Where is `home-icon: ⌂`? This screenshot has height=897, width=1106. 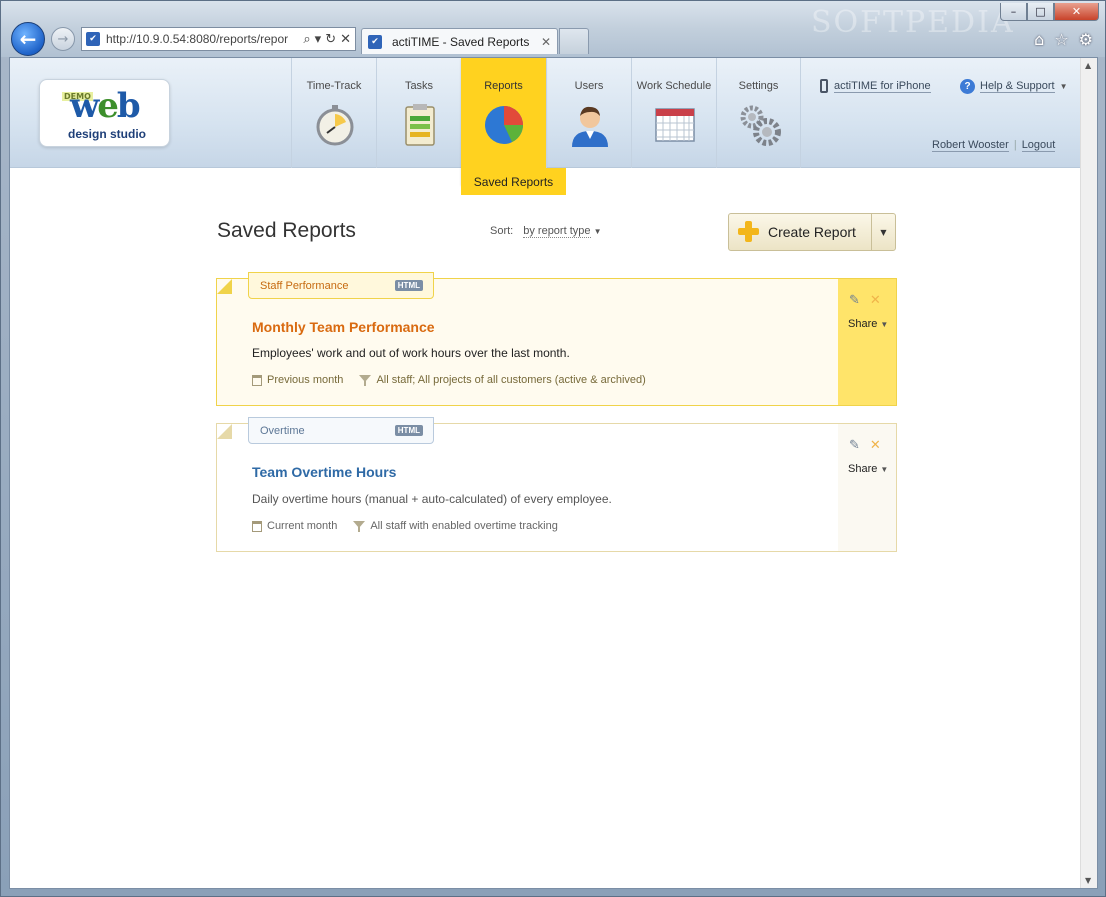 home-icon: ⌂ is located at coordinates (1039, 39).